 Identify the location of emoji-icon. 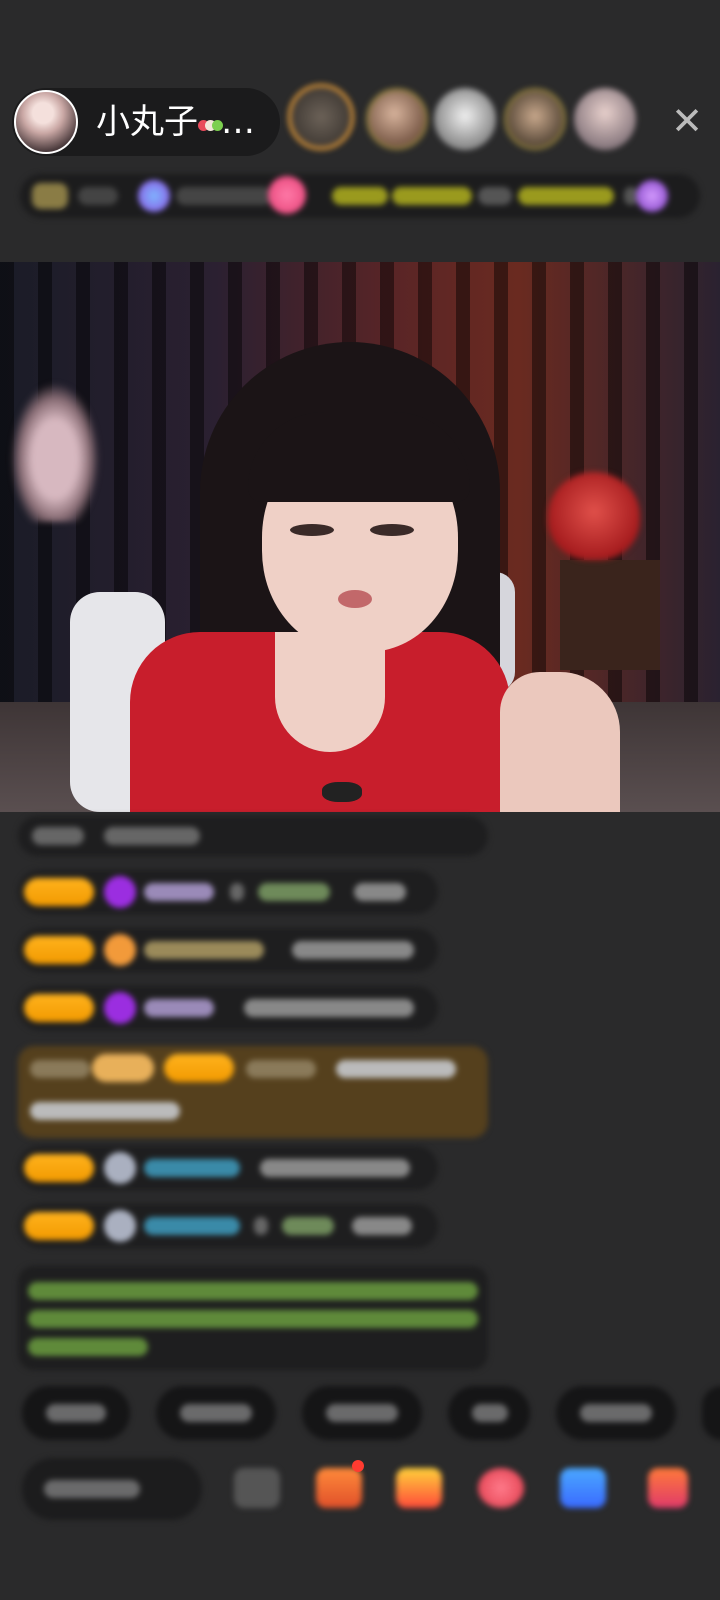
(257, 1488).